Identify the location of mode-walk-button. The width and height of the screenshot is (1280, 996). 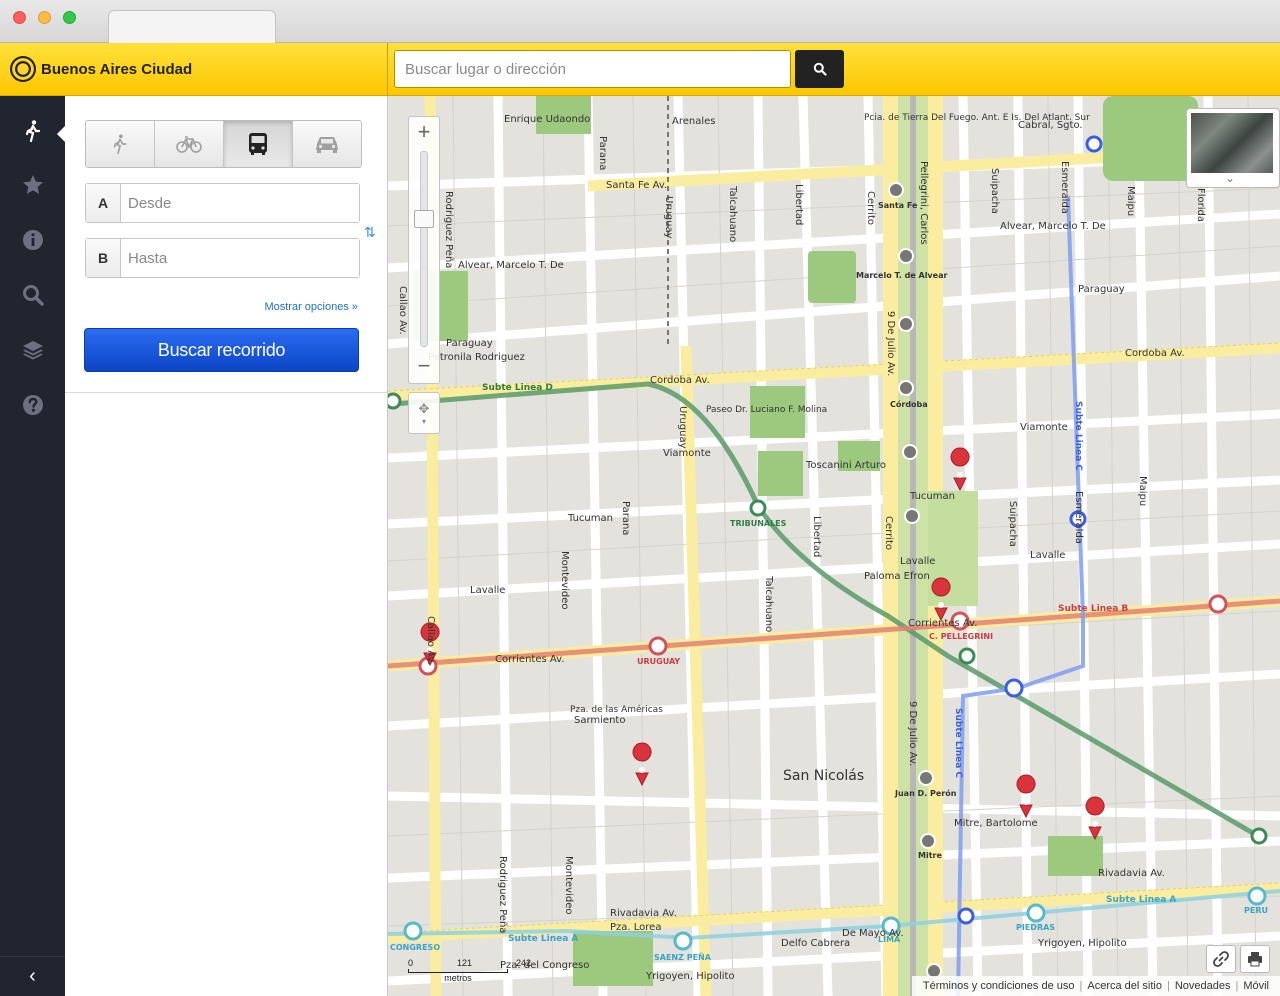
(120, 144).